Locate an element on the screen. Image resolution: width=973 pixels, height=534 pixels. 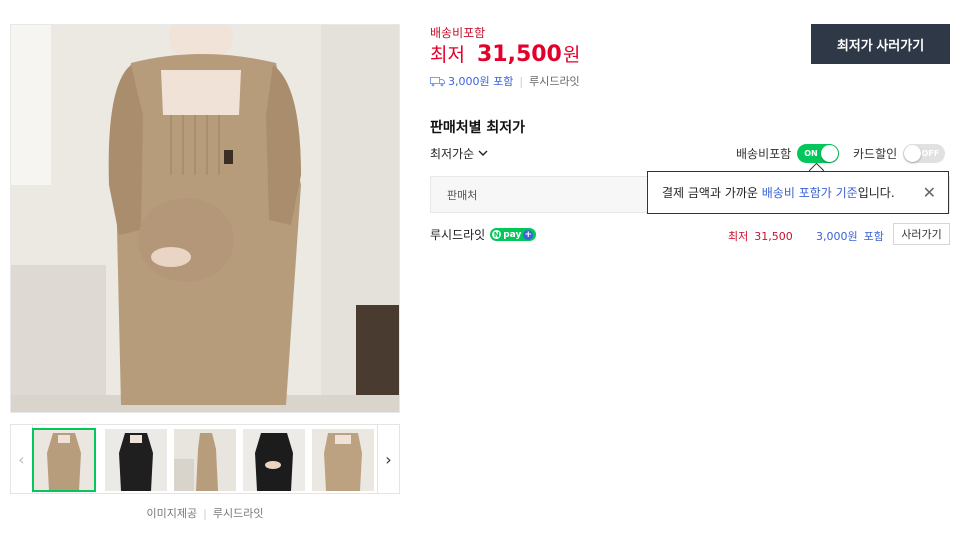
image-source: 이미지제공 | 루시드라잇 is located at coordinates (205, 513).